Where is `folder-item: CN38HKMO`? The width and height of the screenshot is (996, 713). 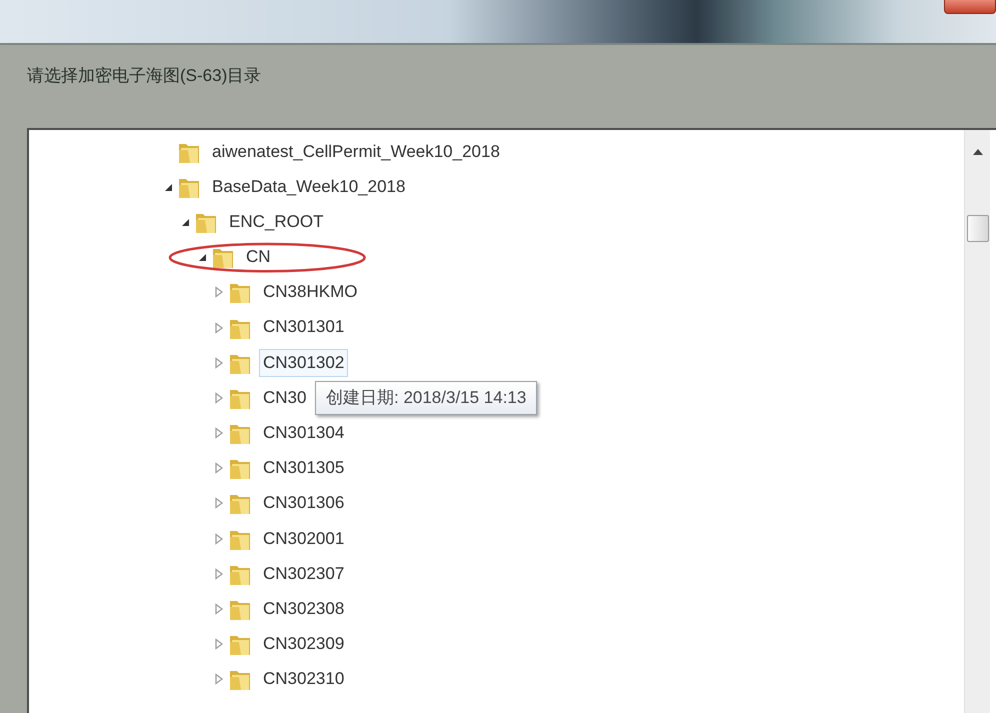 folder-item: CN38HKMO is located at coordinates (310, 292).